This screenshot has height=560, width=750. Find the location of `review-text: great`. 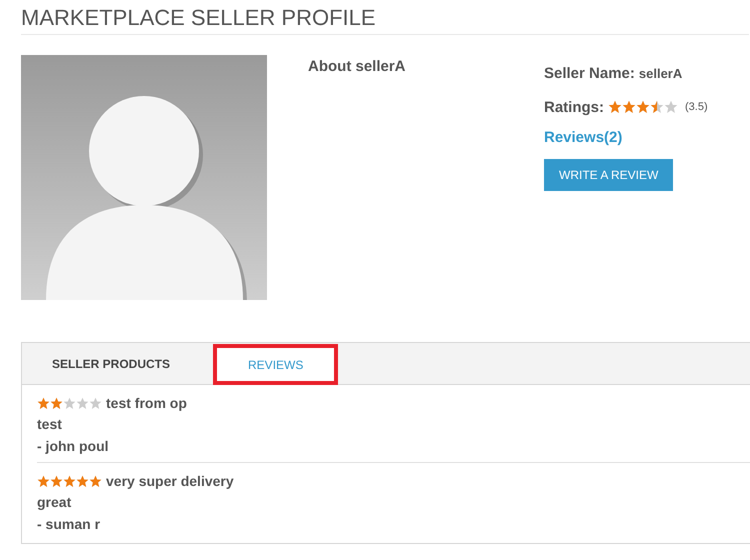

review-text: great is located at coordinates (54, 503).